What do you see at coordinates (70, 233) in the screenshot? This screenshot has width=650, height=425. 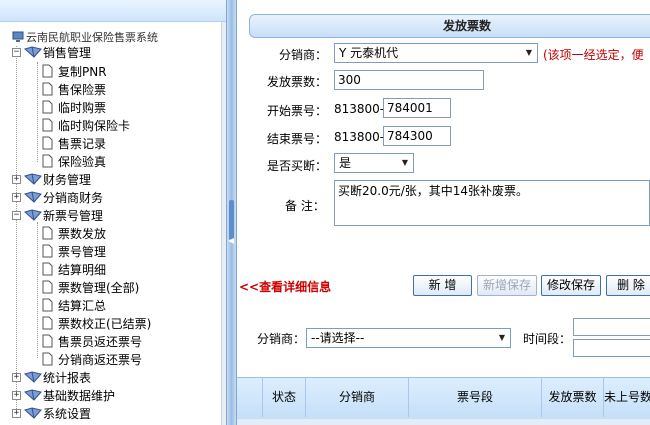 I see `tree-item-ticket-issue: 票数发放` at bounding box center [70, 233].